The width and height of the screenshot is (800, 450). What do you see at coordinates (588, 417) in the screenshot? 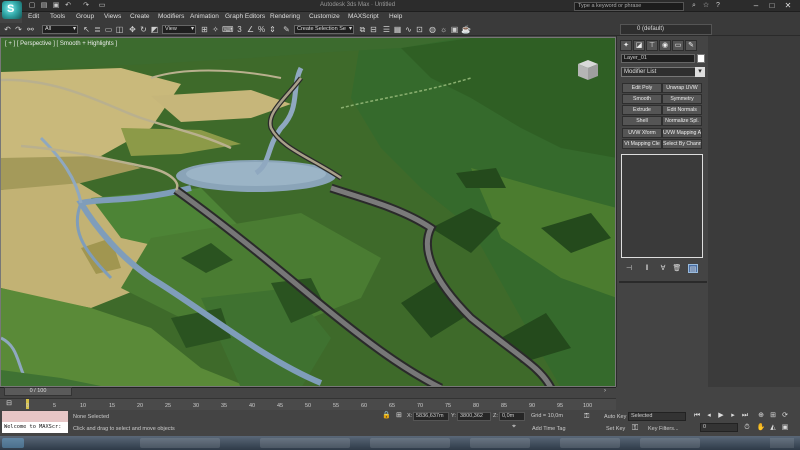
I see `key-icon: ⚿` at bounding box center [588, 417].